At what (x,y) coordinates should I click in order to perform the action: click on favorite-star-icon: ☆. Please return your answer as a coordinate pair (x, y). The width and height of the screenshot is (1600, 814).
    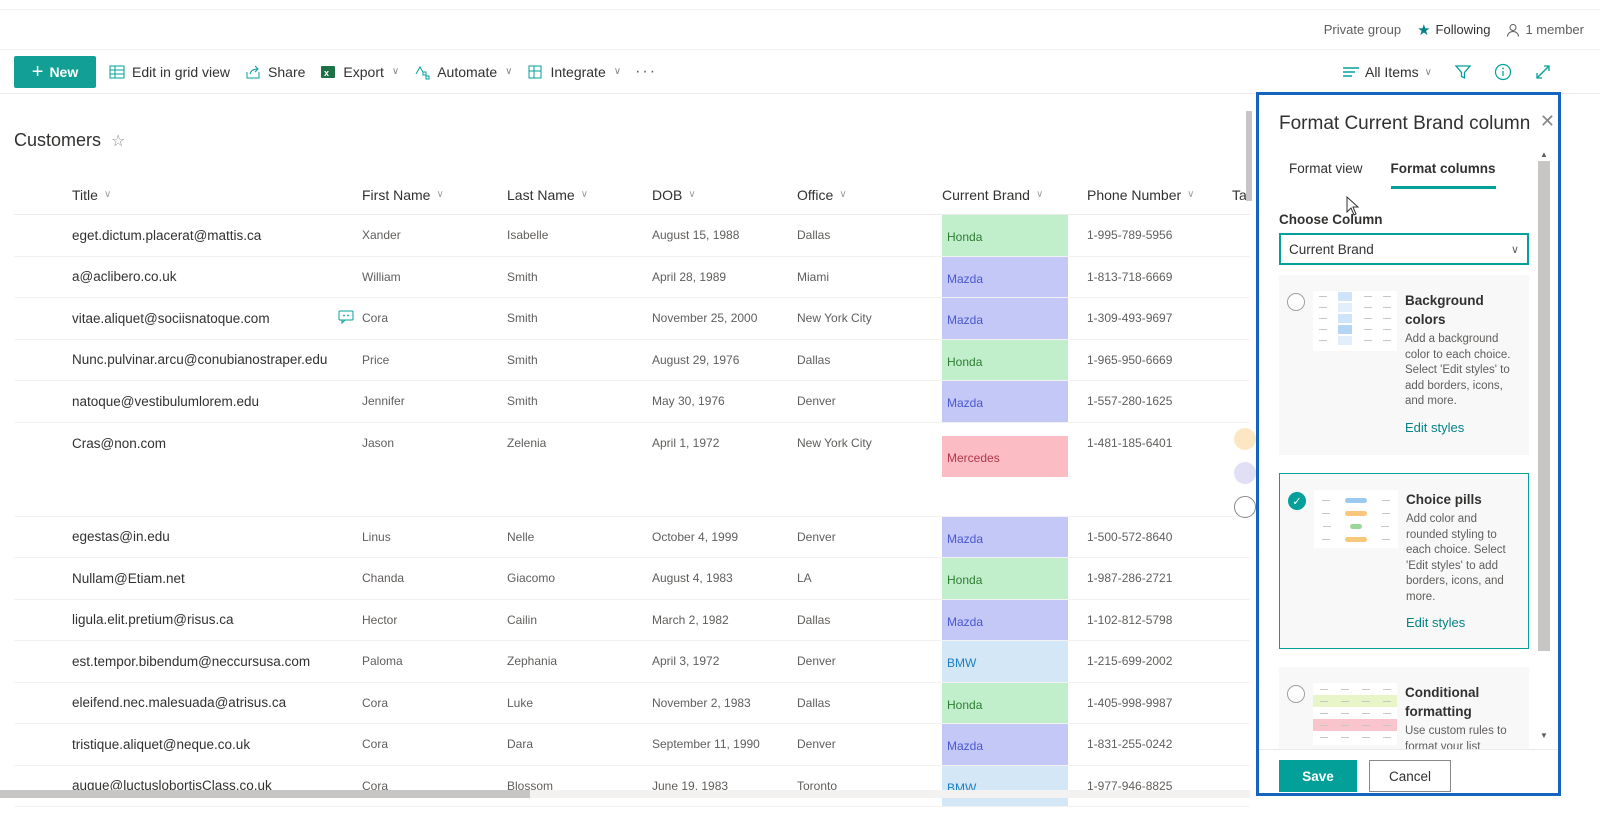
    Looking at the image, I should click on (118, 141).